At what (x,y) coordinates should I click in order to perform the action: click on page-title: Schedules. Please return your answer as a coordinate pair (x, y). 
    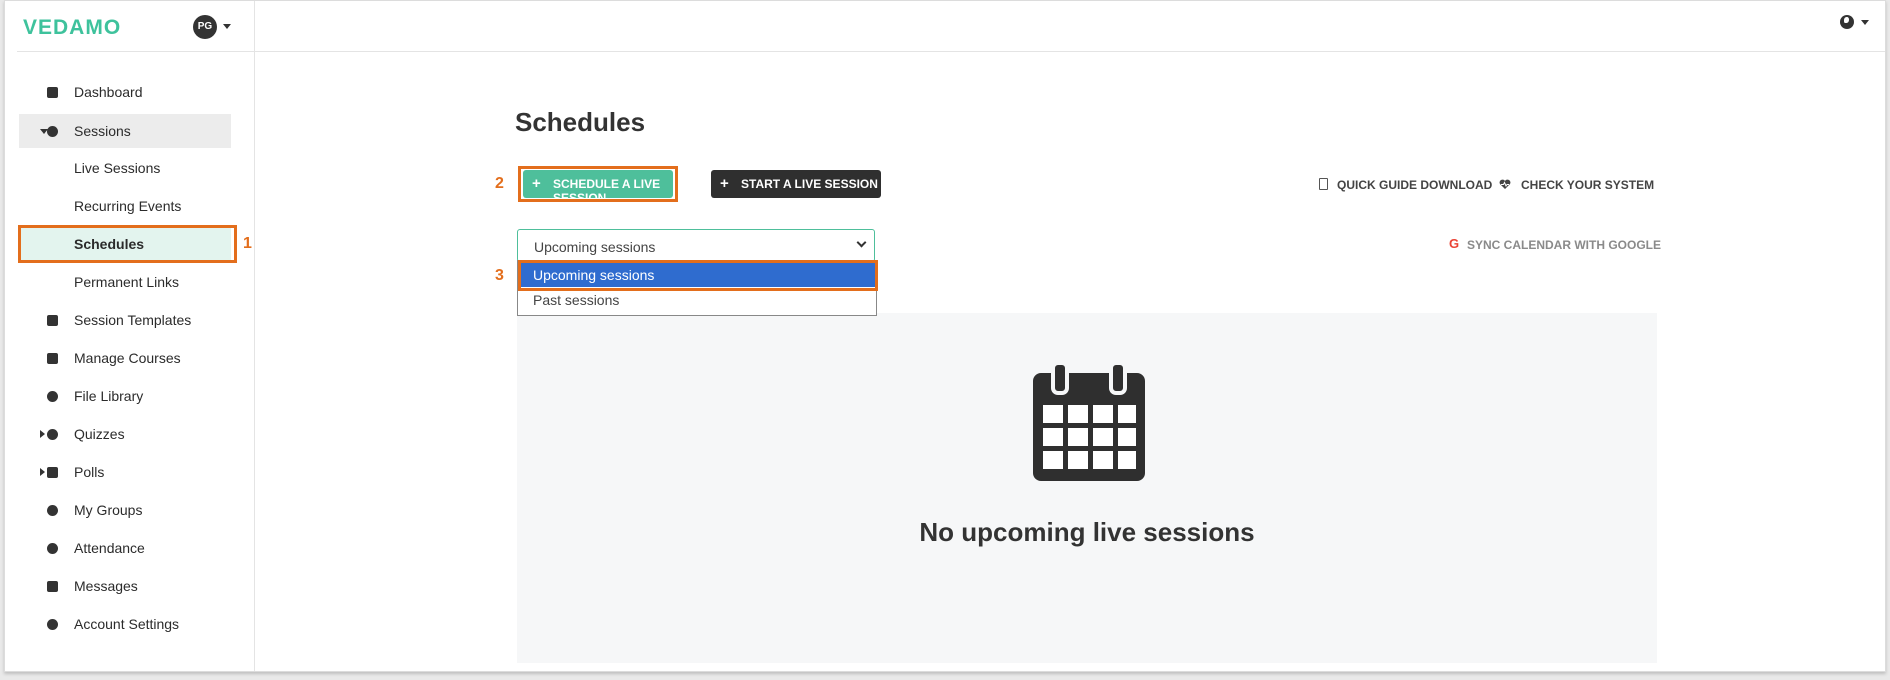
    Looking at the image, I should click on (580, 122).